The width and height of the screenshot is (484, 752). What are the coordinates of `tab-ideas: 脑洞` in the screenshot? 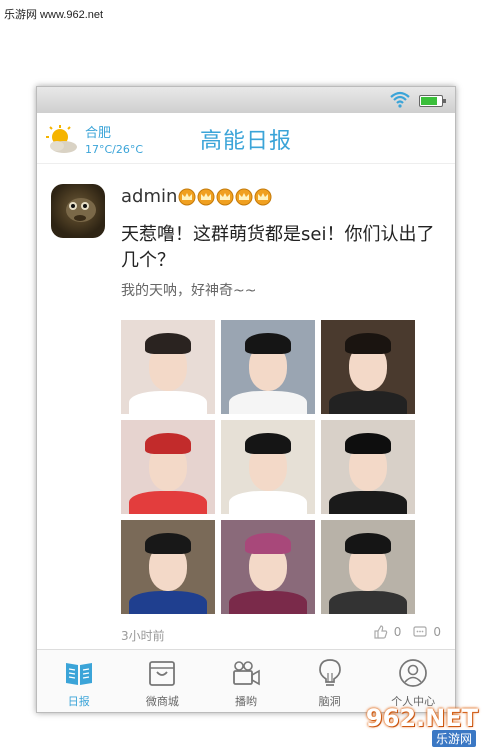 It's located at (330, 681).